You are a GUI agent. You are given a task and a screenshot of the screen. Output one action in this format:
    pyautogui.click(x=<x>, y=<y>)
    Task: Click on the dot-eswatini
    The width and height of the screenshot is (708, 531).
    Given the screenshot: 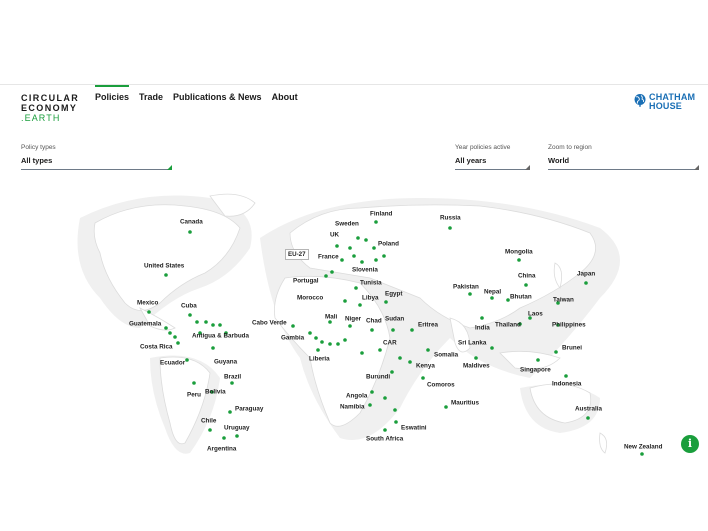 What is the action you would take?
    pyautogui.click(x=396, y=422)
    